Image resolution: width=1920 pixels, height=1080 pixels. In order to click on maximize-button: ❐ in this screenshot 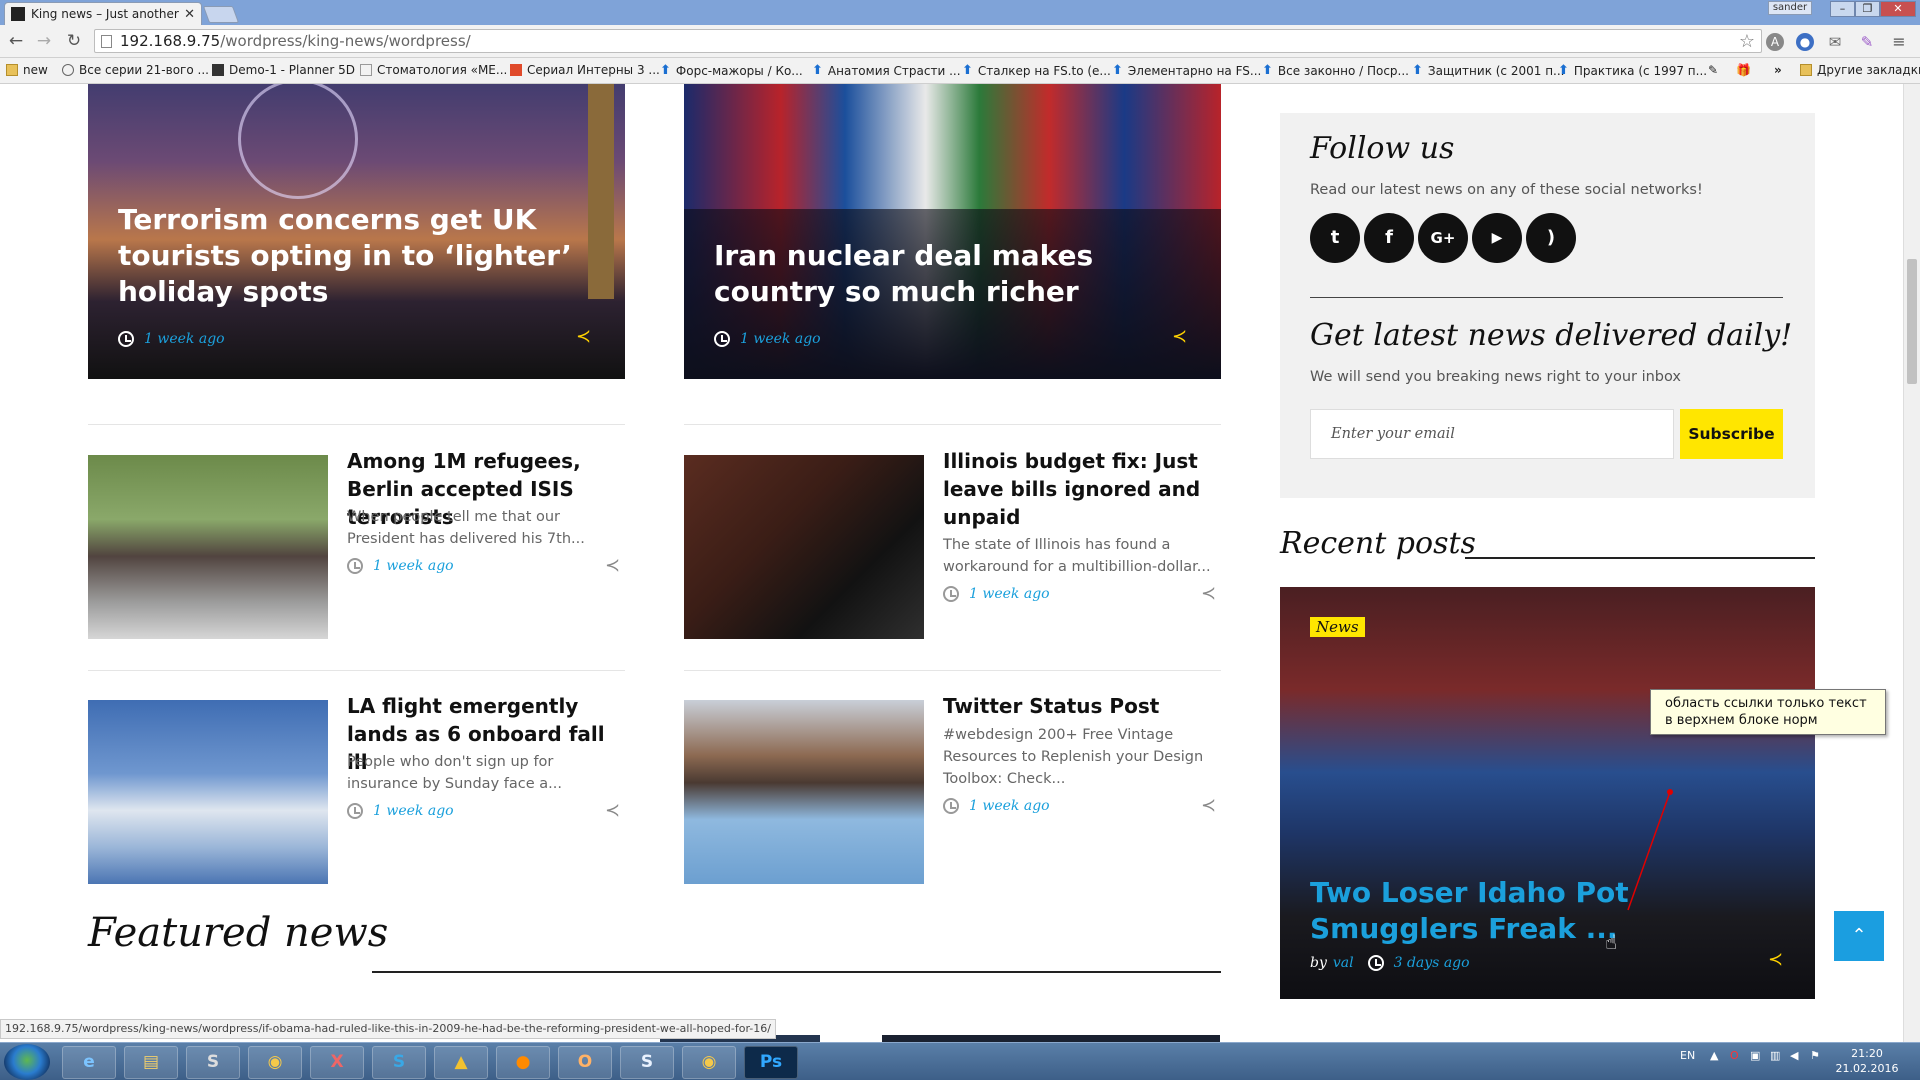, I will do `click(1867, 9)`.